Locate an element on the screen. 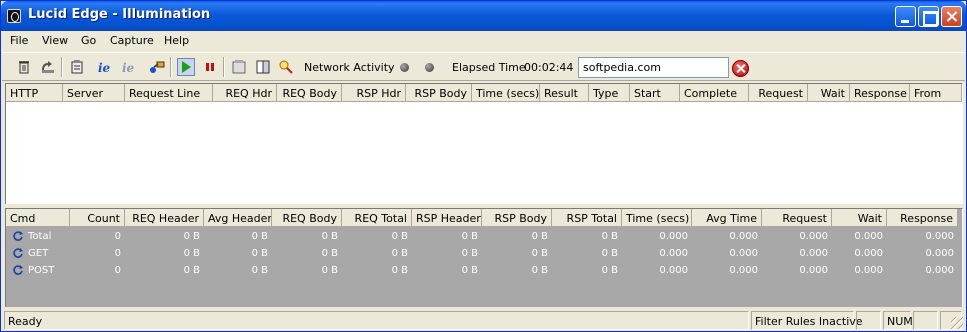 The width and height of the screenshot is (967, 332). column-header-start: Start is located at coordinates (655, 93).